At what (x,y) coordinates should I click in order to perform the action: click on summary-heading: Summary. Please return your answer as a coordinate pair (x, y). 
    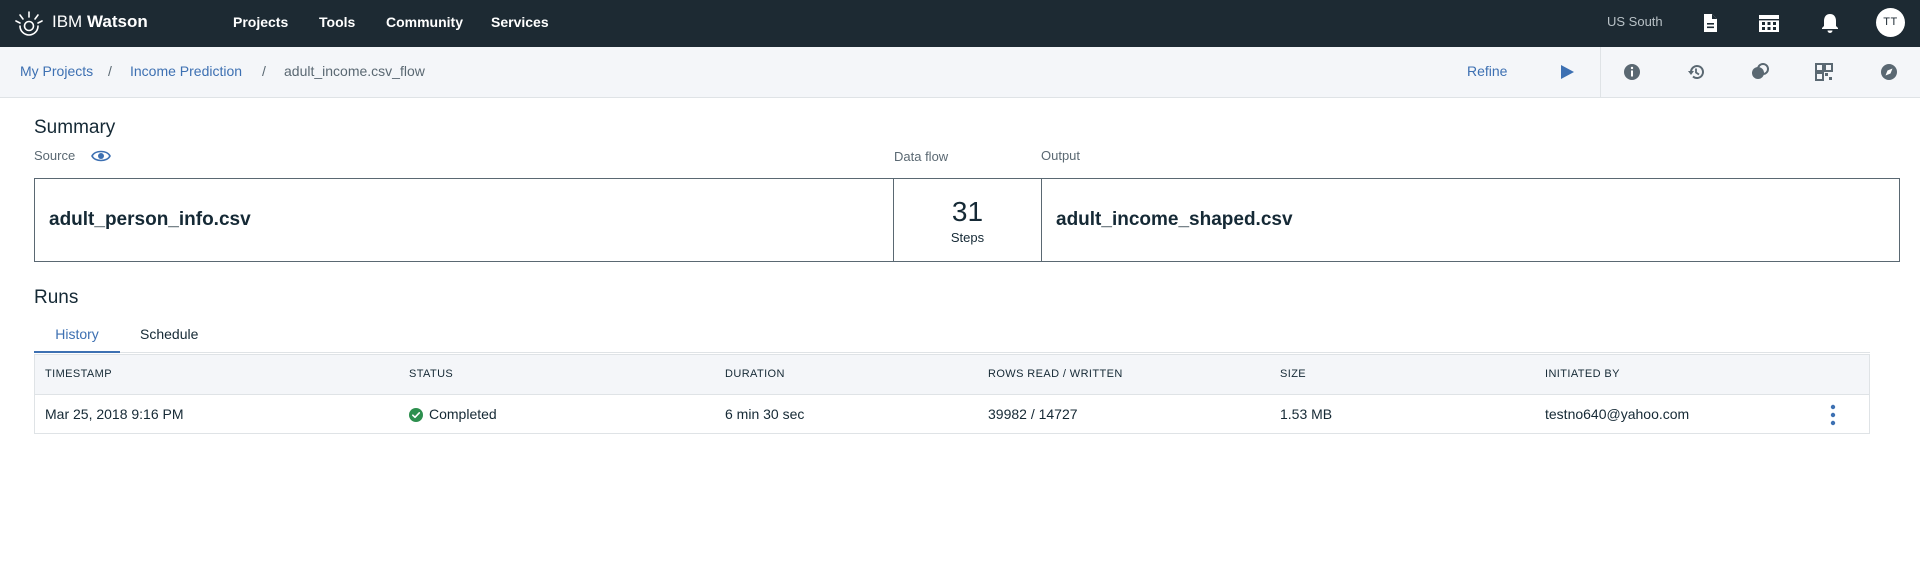
    Looking at the image, I should click on (75, 127).